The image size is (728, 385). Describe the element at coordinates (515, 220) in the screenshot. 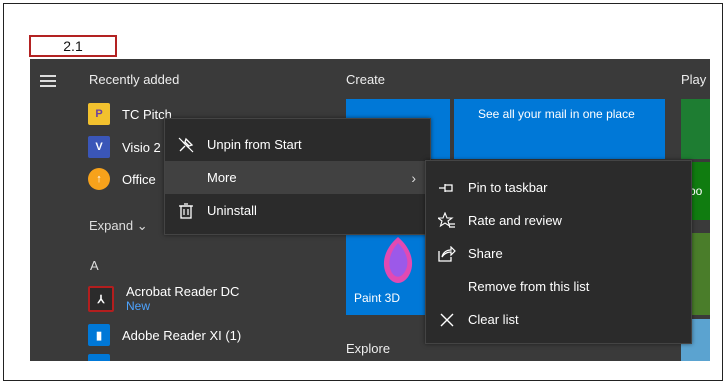

I see `menu-item-label: Rate and review` at that location.